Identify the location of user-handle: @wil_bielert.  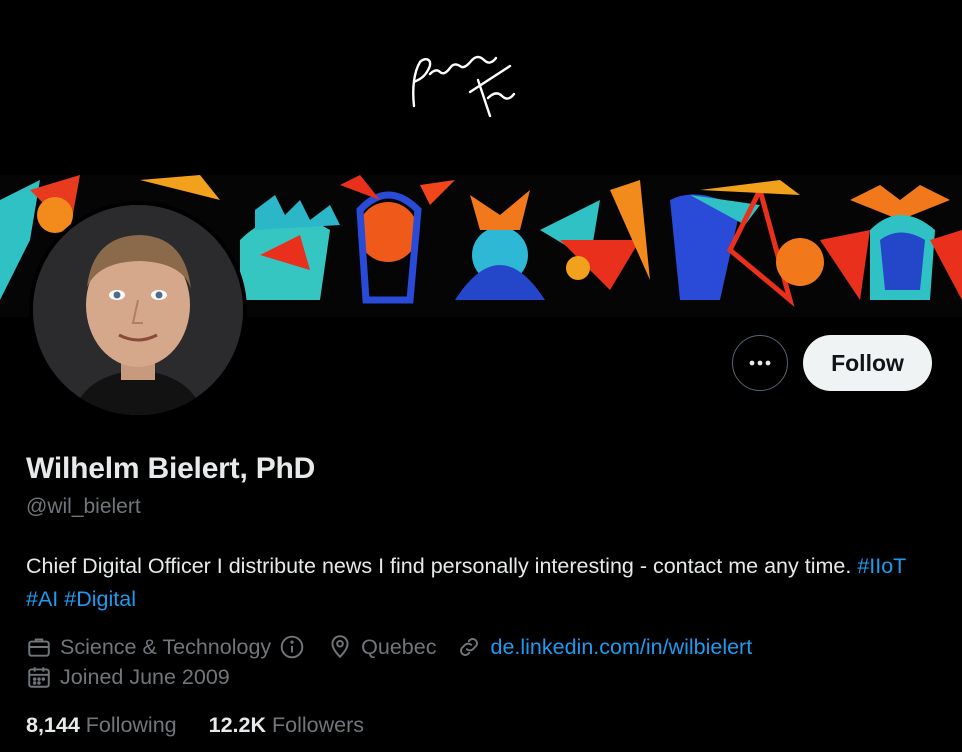
(83, 506).